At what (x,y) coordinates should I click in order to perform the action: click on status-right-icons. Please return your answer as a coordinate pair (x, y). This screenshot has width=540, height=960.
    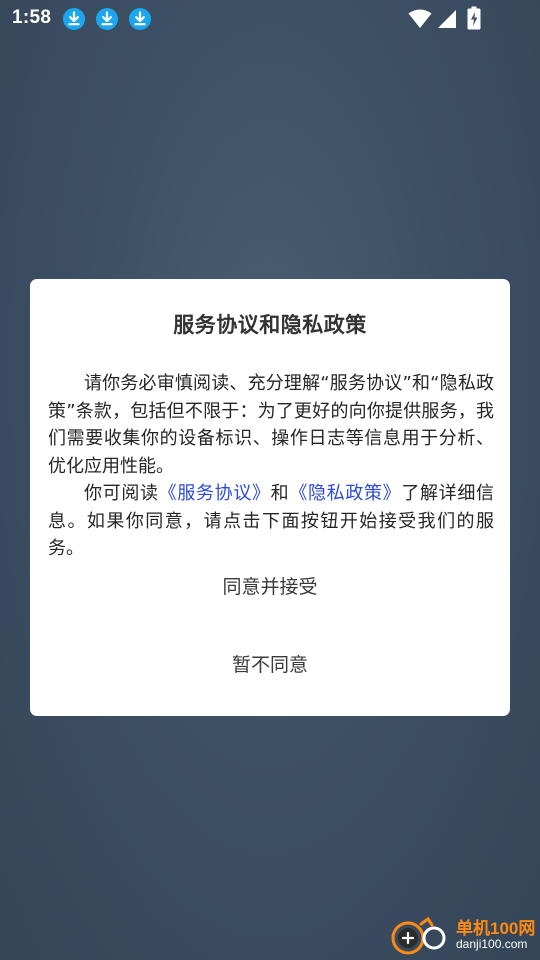
    Looking at the image, I should click on (454, 19).